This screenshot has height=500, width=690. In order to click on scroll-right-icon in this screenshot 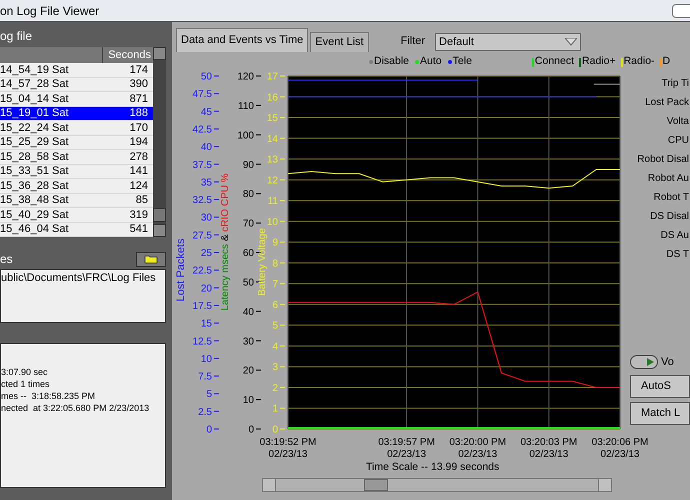, I will do `click(604, 484)`.